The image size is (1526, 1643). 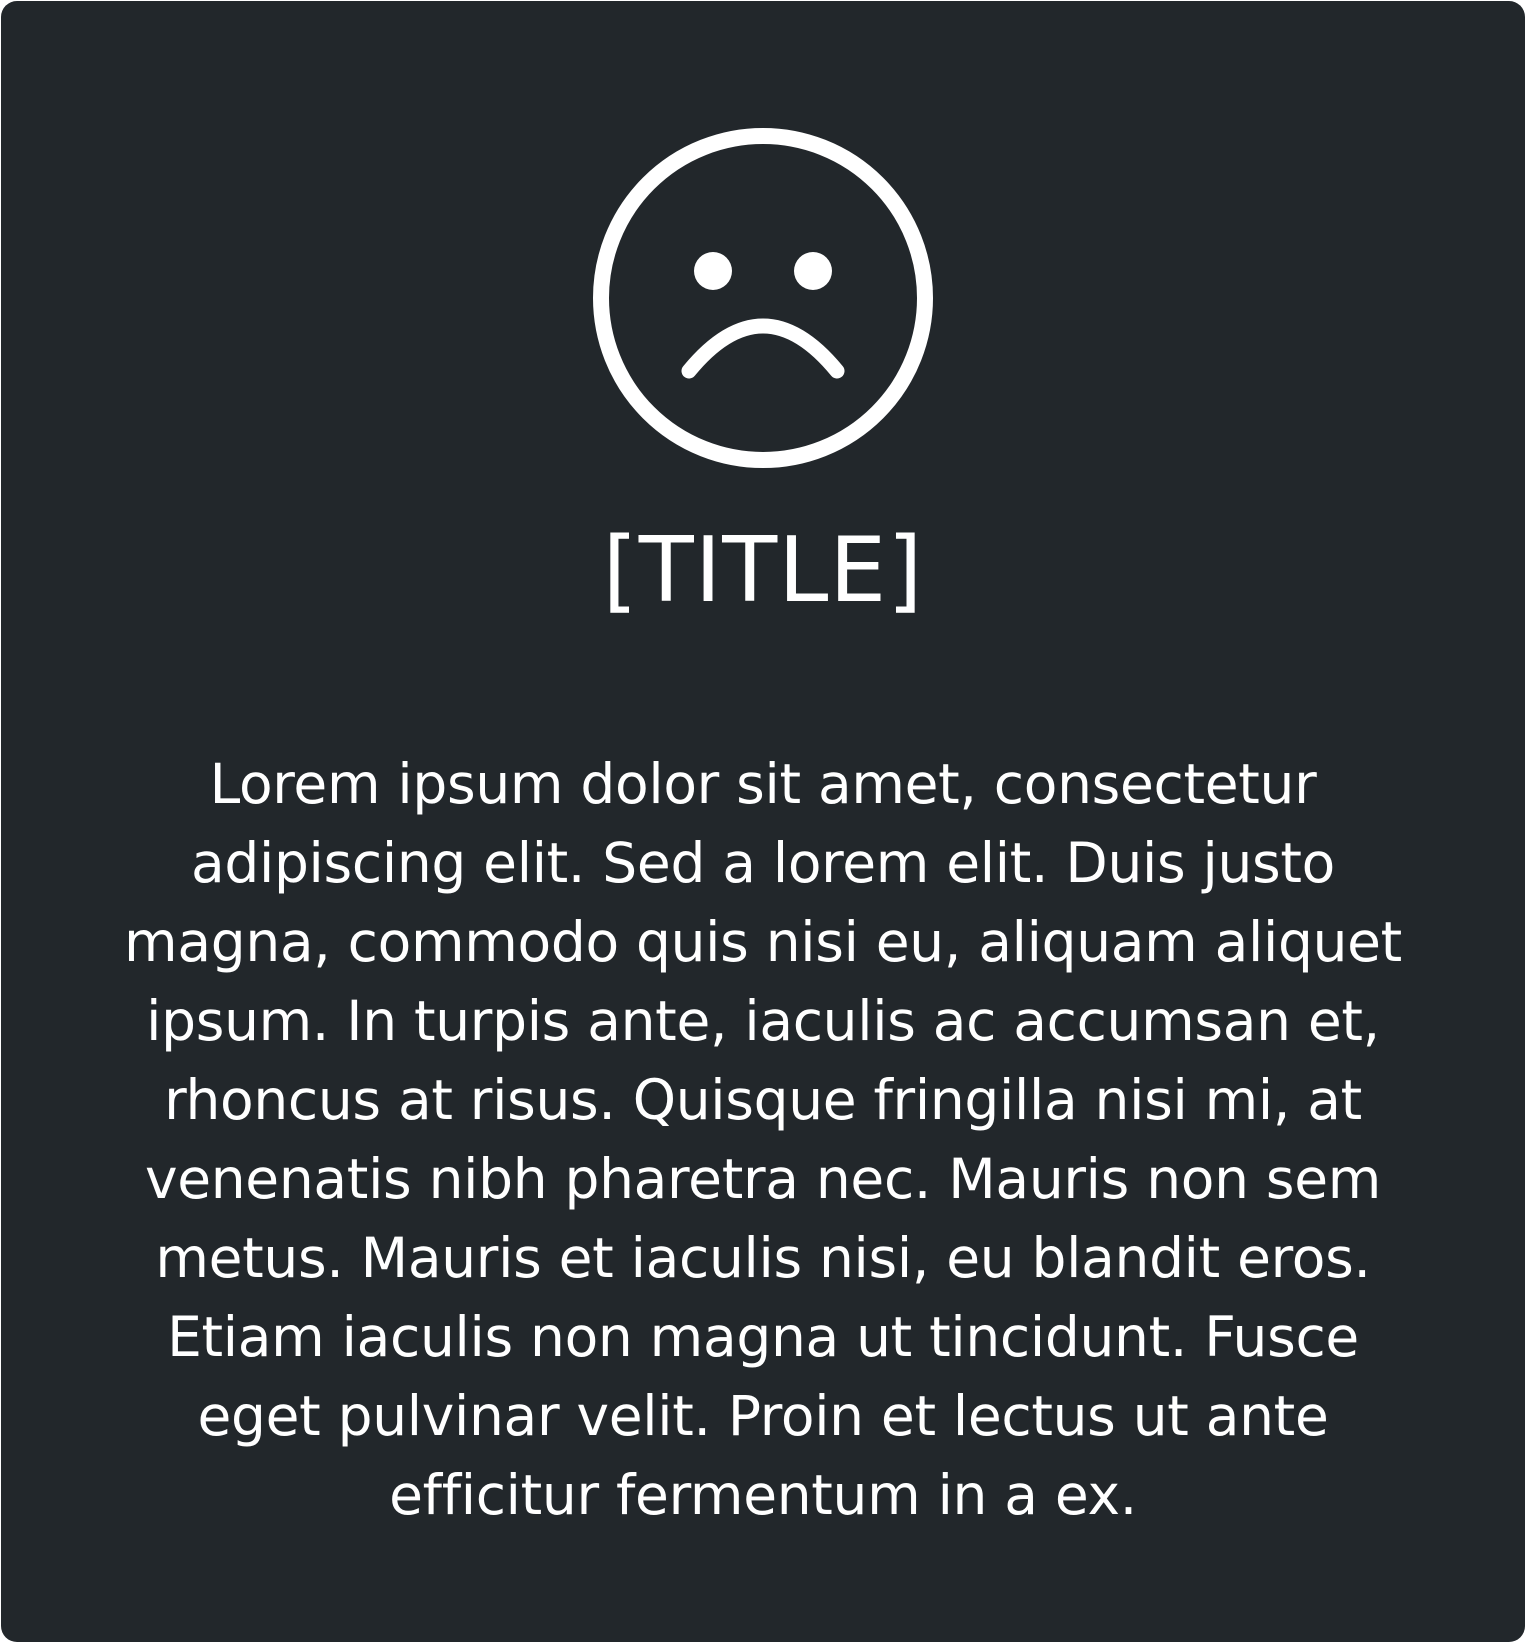 I want to click on card-title: [TITLE], so click(x=763, y=570).